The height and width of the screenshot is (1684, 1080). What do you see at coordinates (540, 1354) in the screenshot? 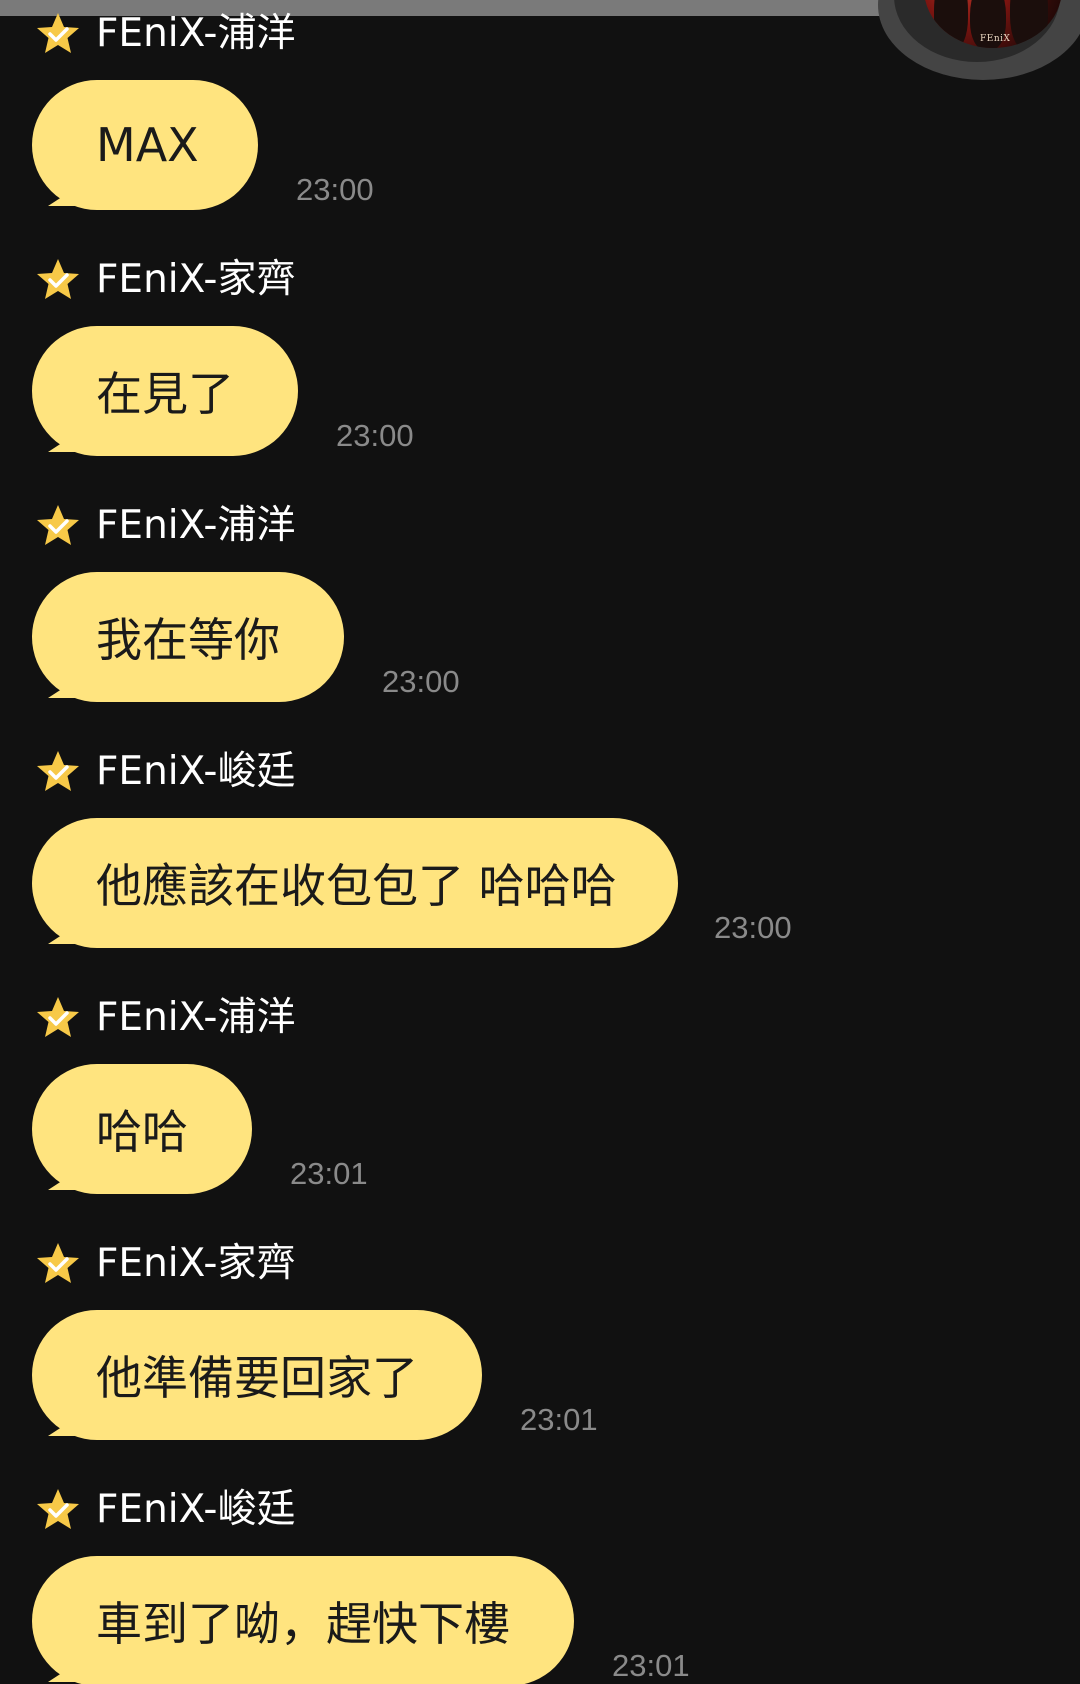
I see `chat-message: FEniX-家齊 他準備要回家了 23:01` at bounding box center [540, 1354].